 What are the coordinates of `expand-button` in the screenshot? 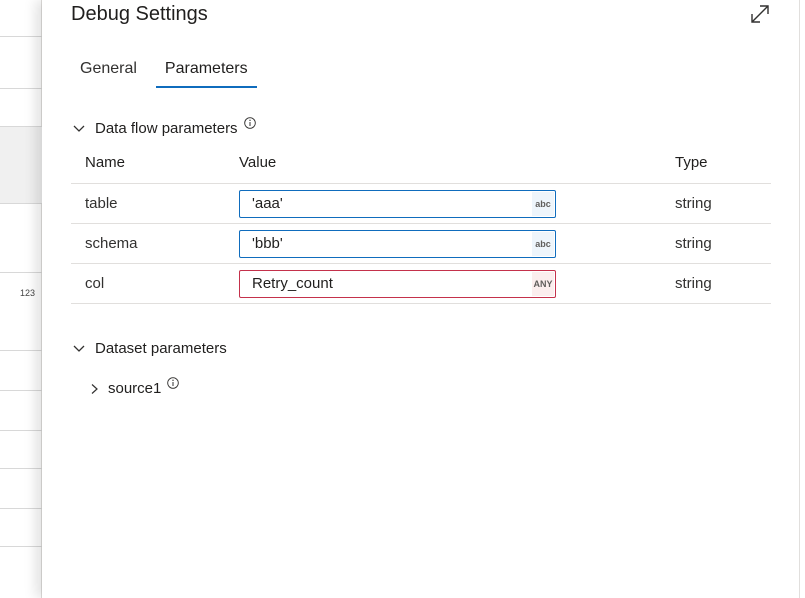 It's located at (760, 14).